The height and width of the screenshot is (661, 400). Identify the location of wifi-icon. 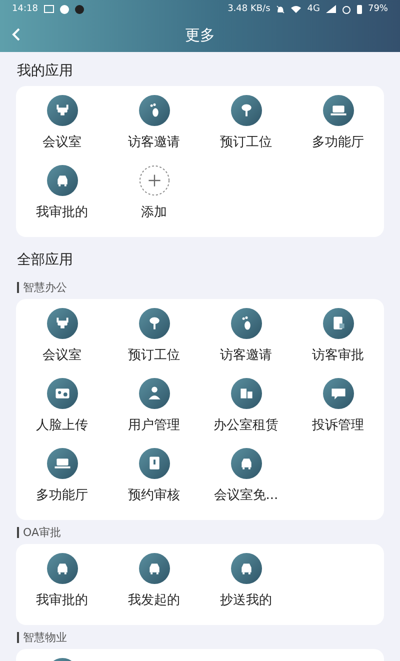
(296, 9).